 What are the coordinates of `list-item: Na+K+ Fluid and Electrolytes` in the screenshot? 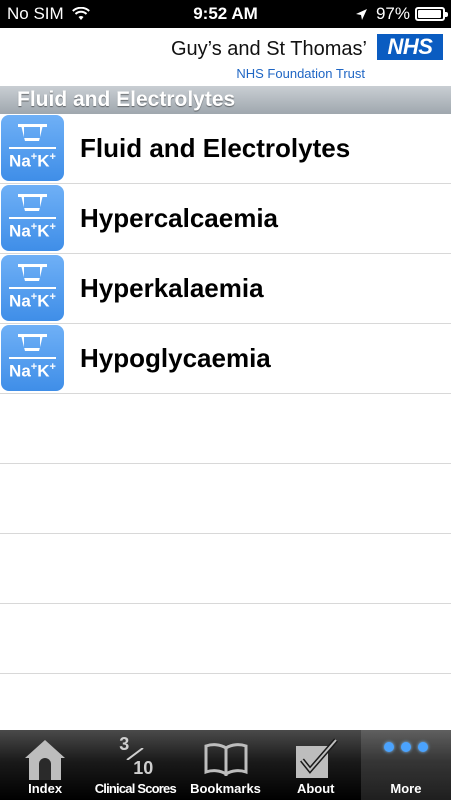 It's located at (225, 149).